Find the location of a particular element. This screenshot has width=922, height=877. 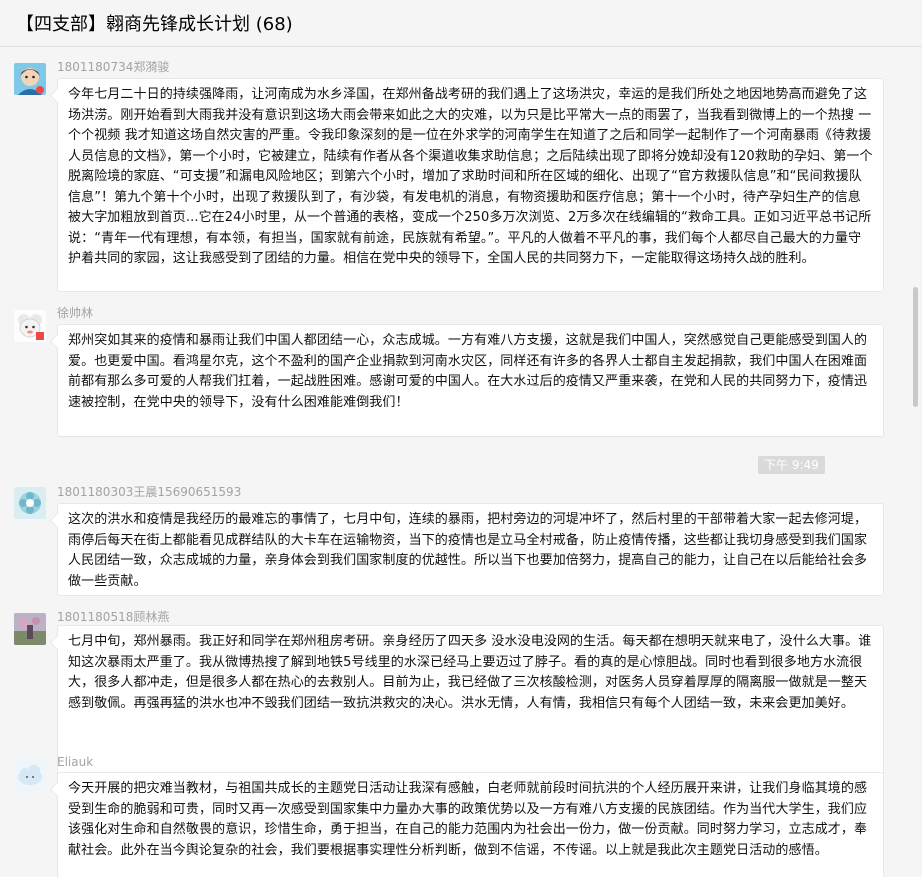

flower-avatar-icon is located at coordinates (30, 503).